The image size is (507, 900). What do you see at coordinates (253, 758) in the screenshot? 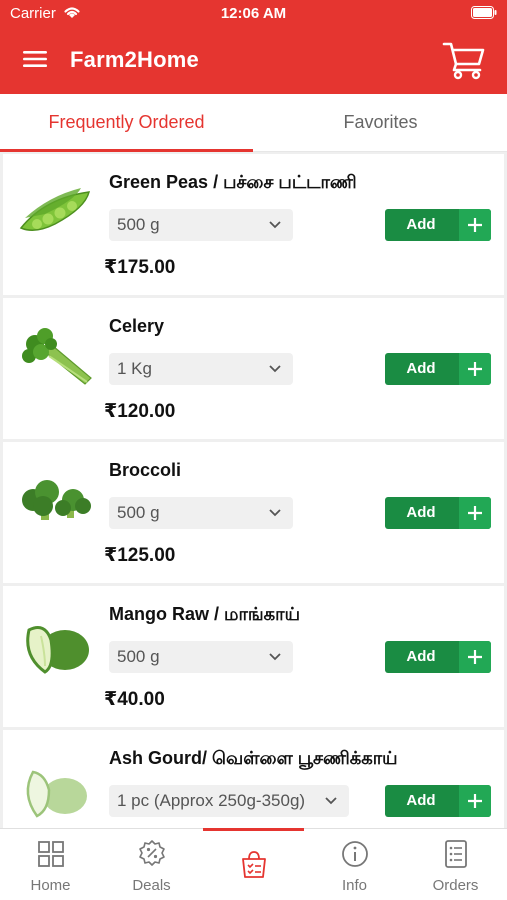
I see `product-name: Ash Gourd/ வெள்ளை பூசணிக்காய்` at bounding box center [253, 758].